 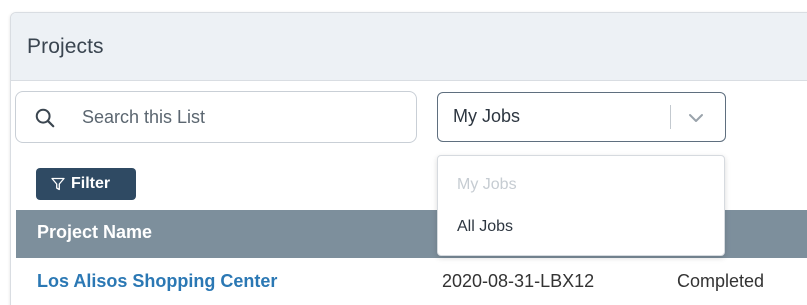 I want to click on column-header-project-name: Project Name, so click(x=94, y=232).